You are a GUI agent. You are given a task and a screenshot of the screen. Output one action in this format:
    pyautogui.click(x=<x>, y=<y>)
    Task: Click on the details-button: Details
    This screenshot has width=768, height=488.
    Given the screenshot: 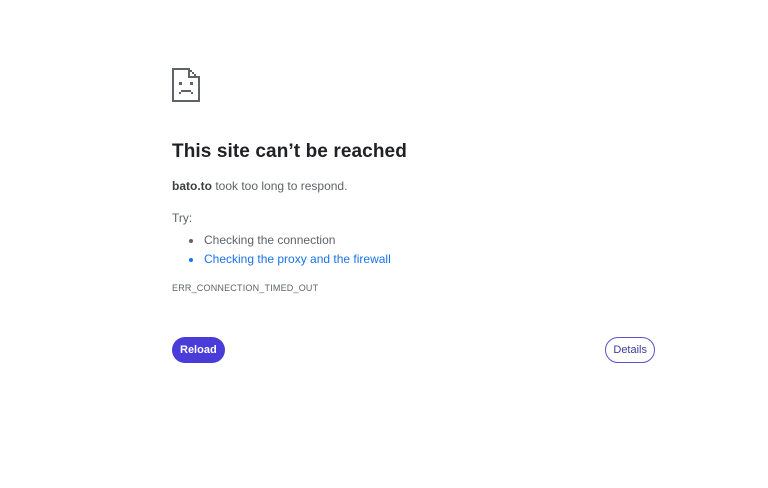 What is the action you would take?
    pyautogui.click(x=630, y=350)
    